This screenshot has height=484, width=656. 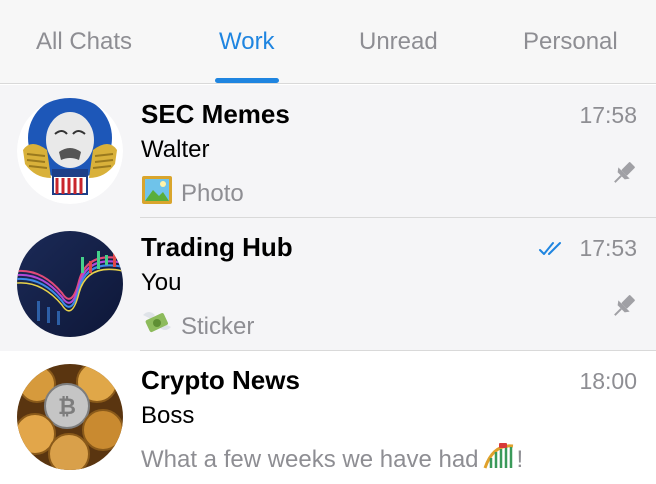 What do you see at coordinates (175, 149) in the screenshot?
I see `chat-sender: Walter` at bounding box center [175, 149].